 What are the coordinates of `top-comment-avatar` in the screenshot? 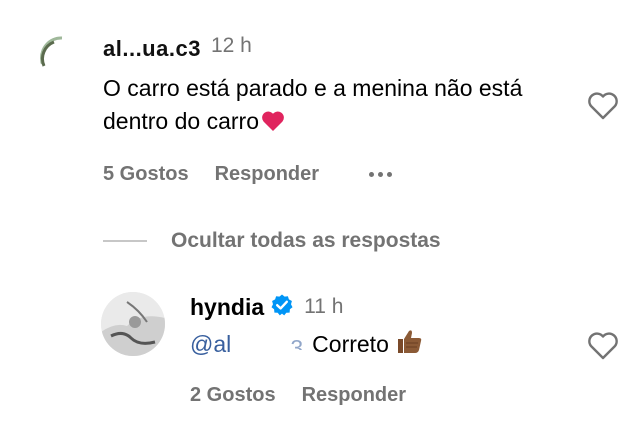 It's located at (62, 58).